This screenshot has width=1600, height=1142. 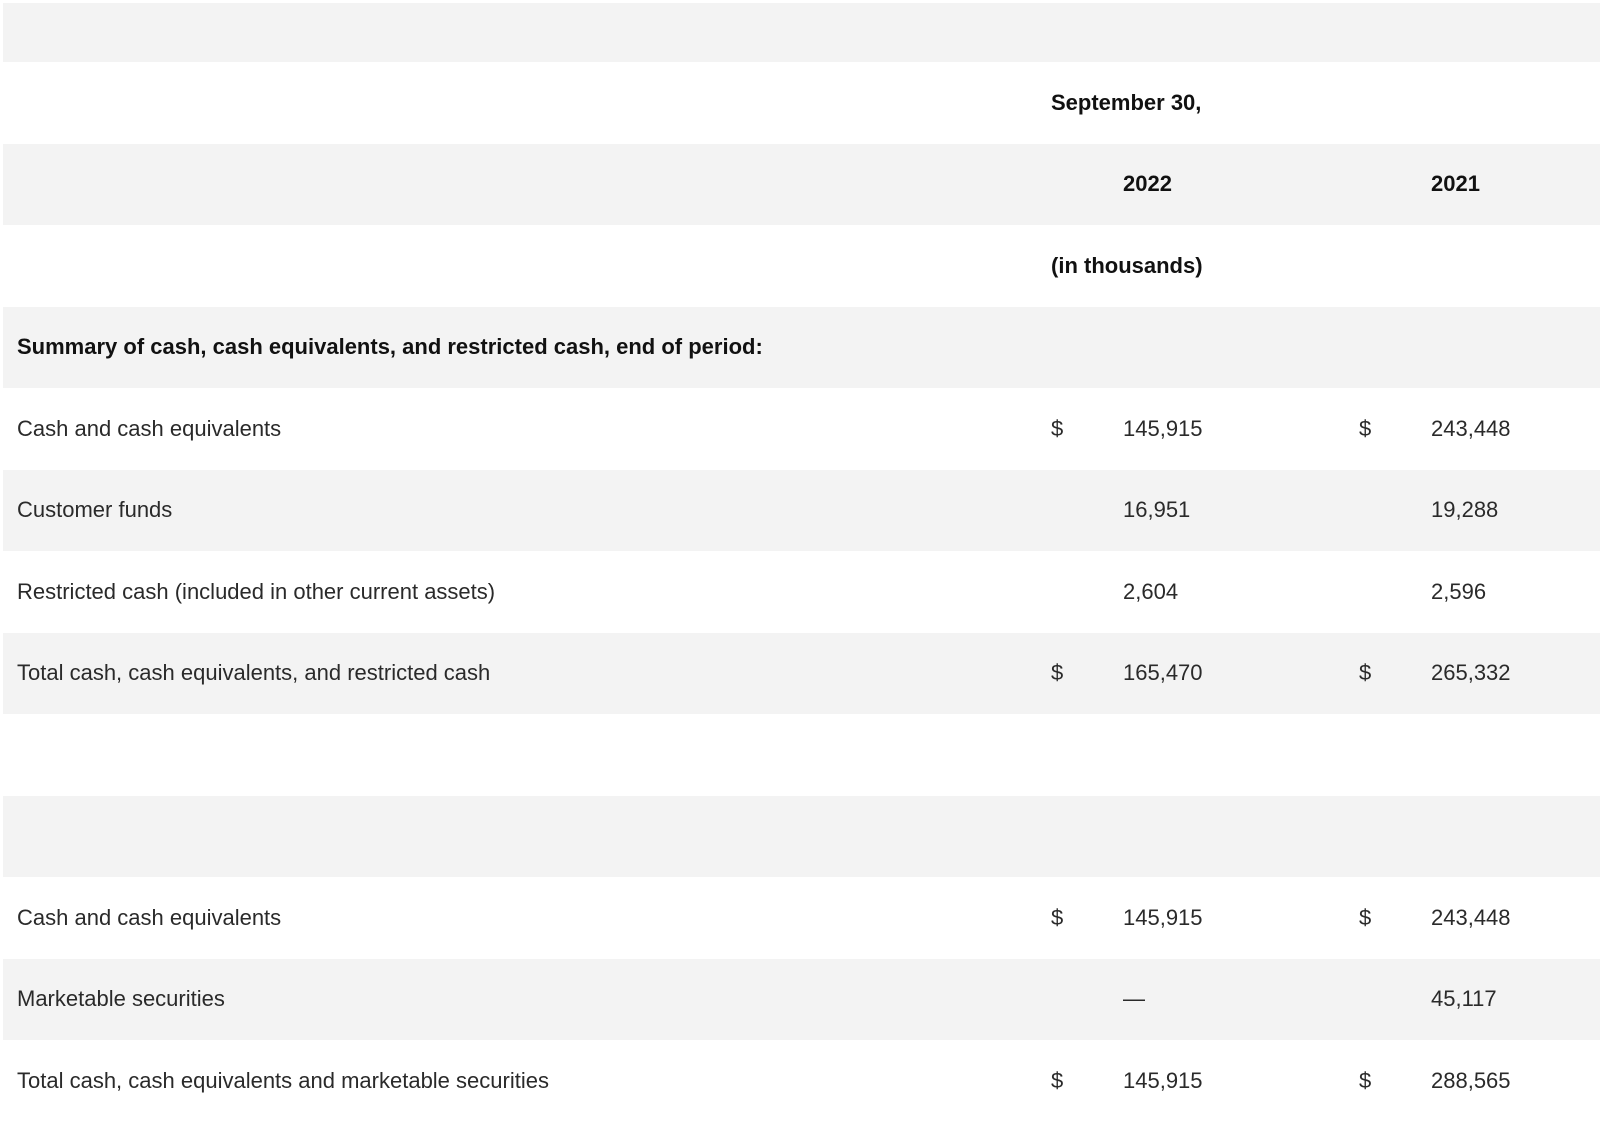 I want to click on year-header-row: 2022 2021, so click(x=801, y=184).